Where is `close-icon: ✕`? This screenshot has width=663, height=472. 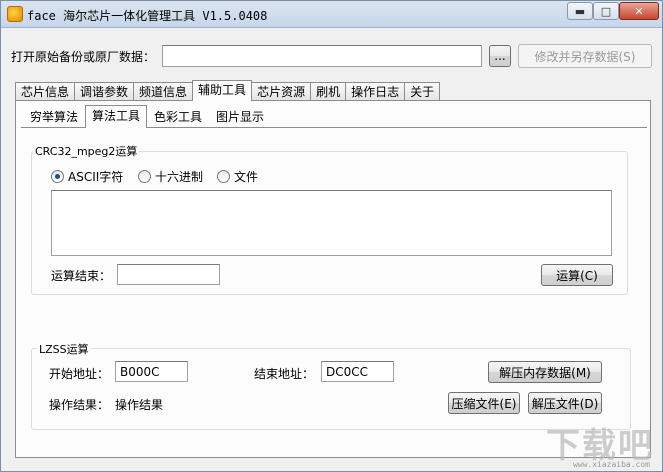
close-icon: ✕ is located at coordinates (639, 11).